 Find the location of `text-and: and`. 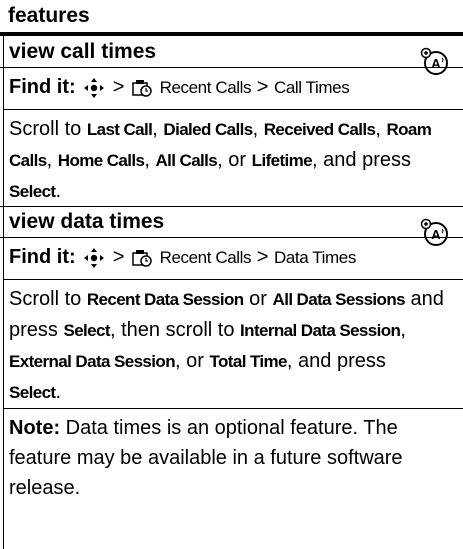

text-and: and is located at coordinates (427, 299).